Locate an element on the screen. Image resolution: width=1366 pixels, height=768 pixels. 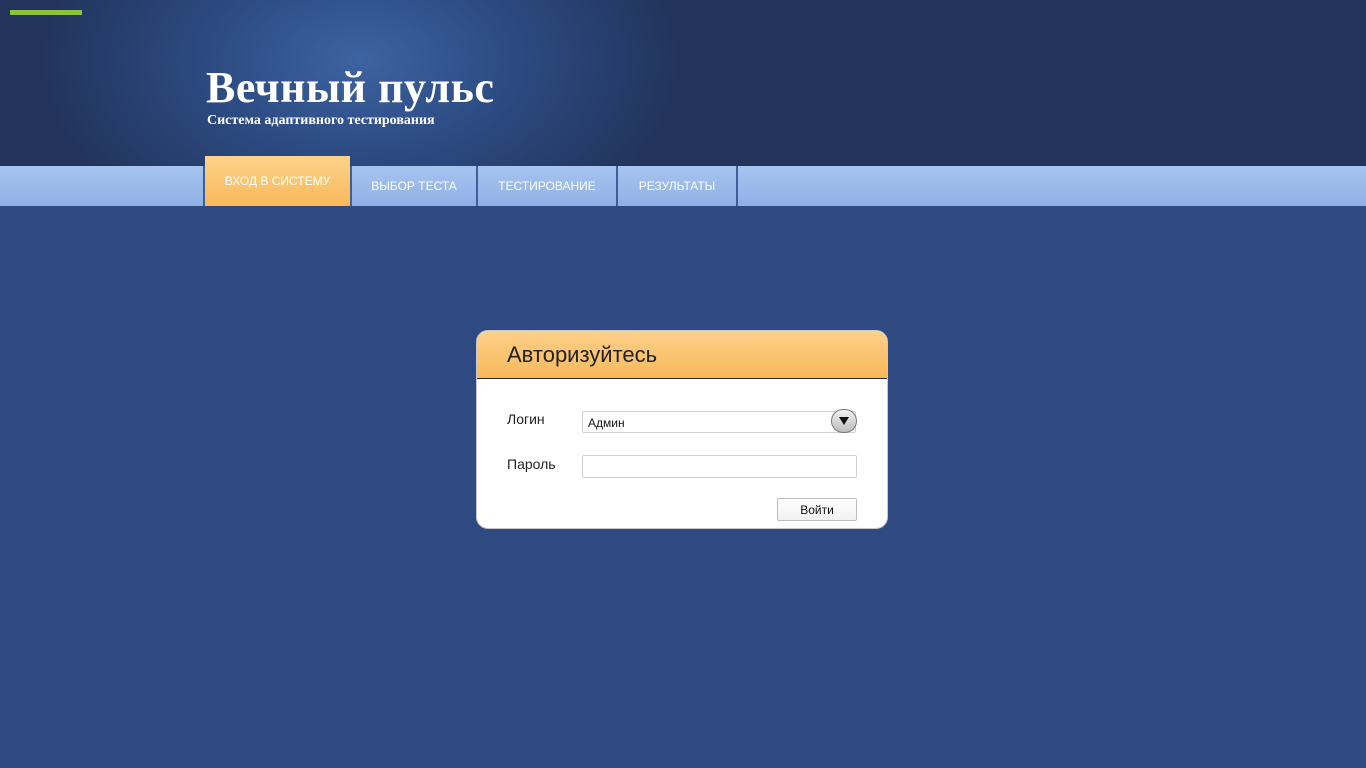
accent-bar is located at coordinates (46, 12).